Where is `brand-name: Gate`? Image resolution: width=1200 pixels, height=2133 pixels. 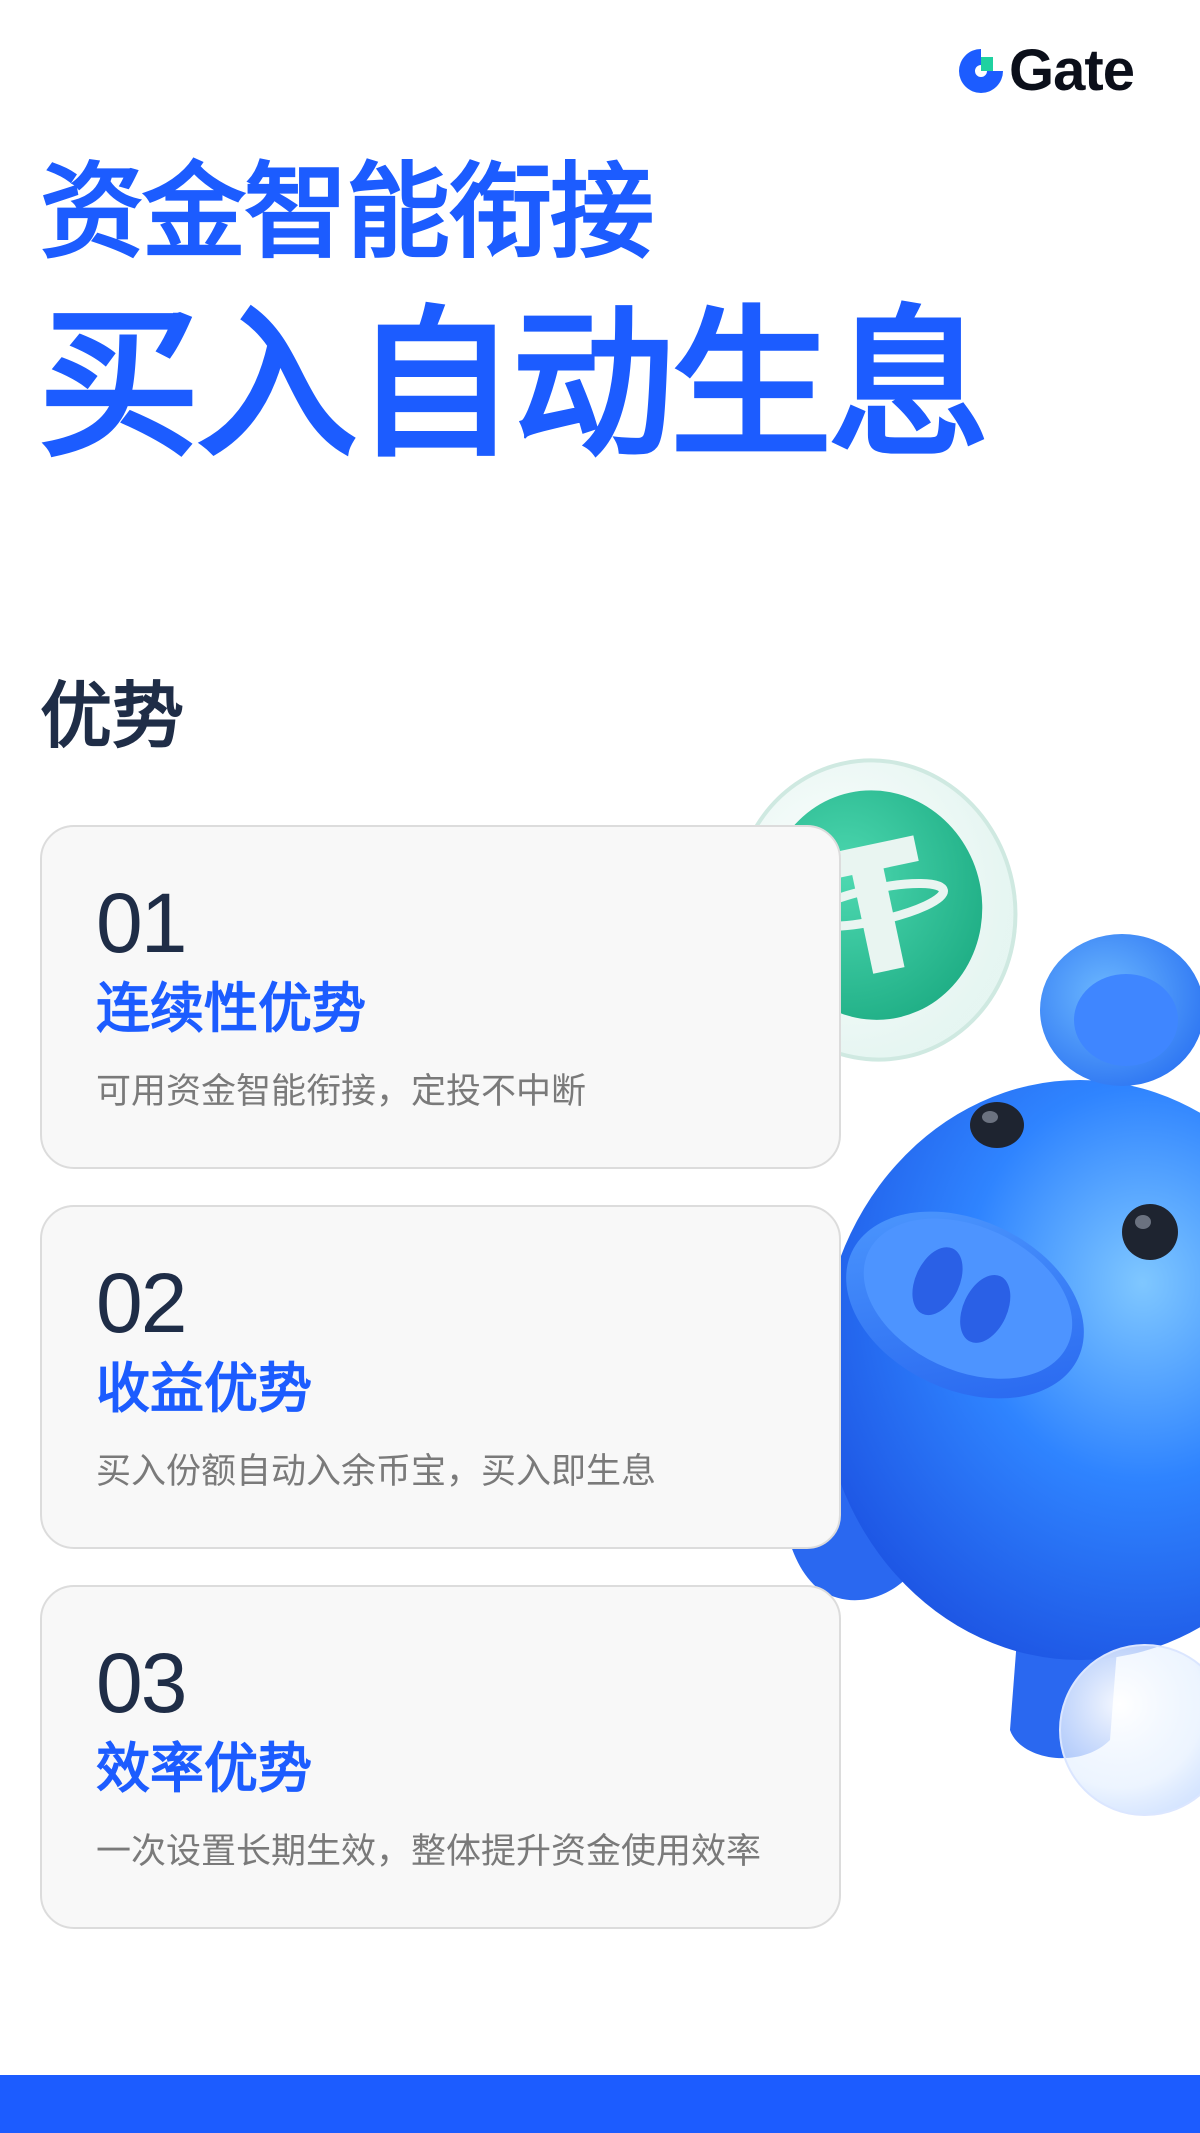
brand-name: Gate is located at coordinates (1072, 70).